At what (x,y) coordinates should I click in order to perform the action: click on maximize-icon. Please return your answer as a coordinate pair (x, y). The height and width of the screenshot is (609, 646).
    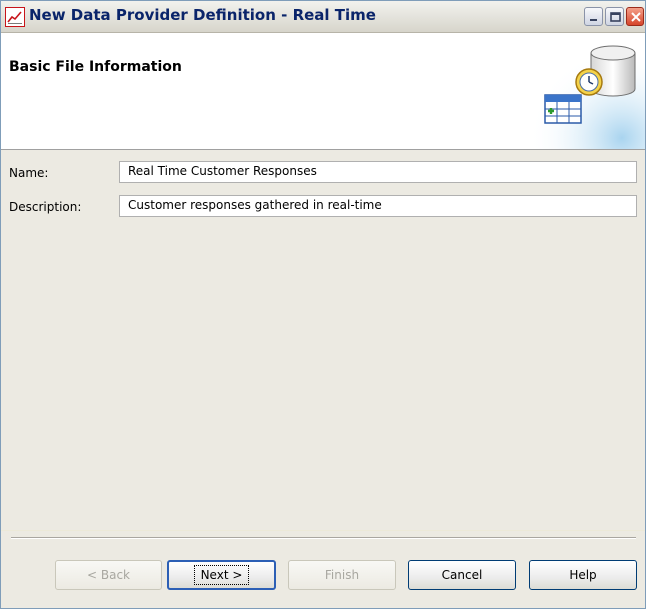
    Looking at the image, I should click on (614, 16).